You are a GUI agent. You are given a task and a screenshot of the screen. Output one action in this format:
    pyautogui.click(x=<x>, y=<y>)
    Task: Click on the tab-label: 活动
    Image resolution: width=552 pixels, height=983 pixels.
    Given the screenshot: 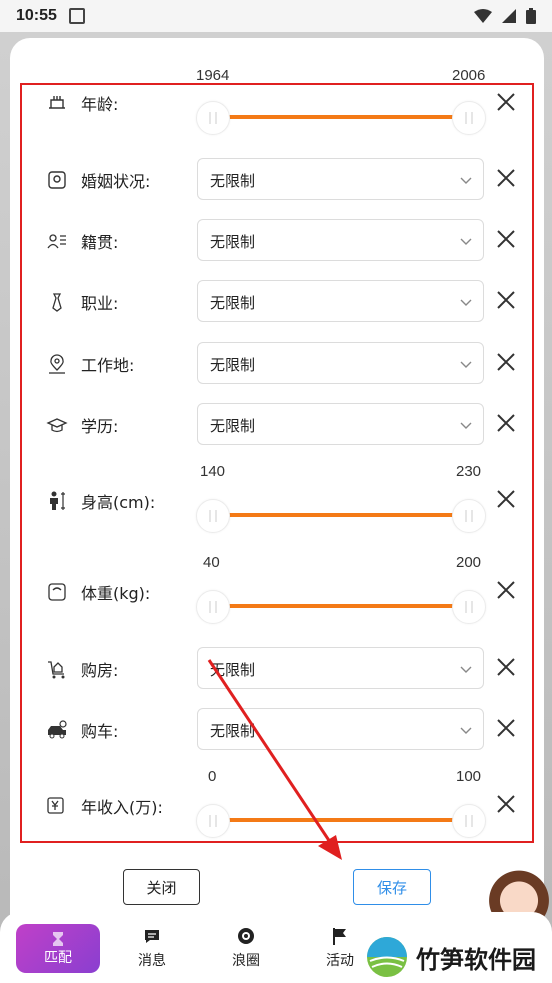 What is the action you would take?
    pyautogui.click(x=340, y=961)
    